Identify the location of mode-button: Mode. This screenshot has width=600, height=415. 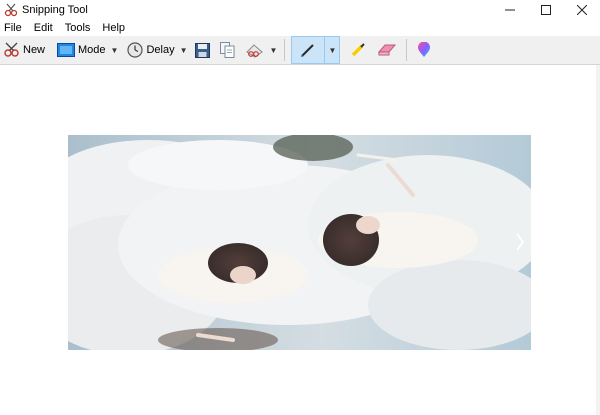
(81, 50).